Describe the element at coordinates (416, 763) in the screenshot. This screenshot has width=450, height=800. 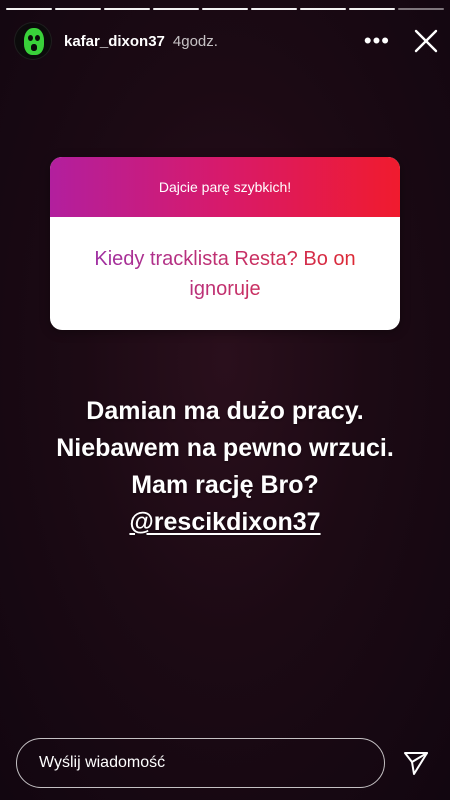
I see `send-paper-plane-icon` at that location.